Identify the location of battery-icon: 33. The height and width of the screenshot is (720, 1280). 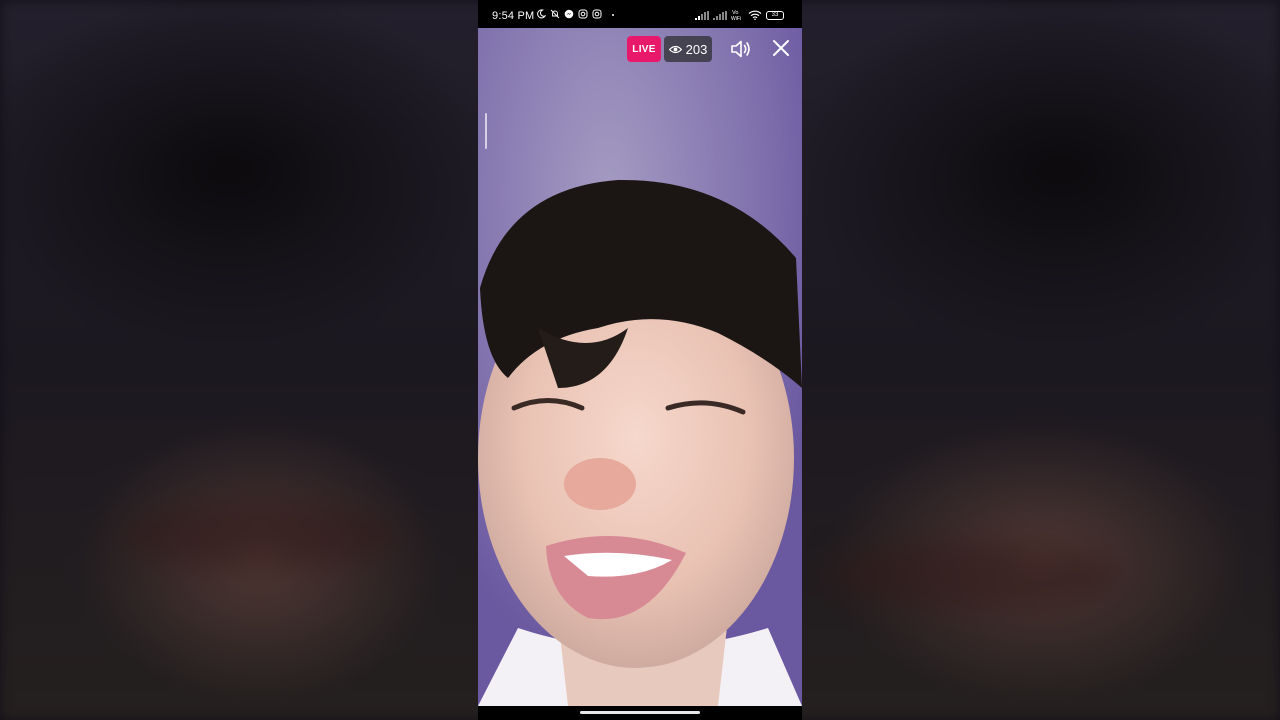
(775, 15).